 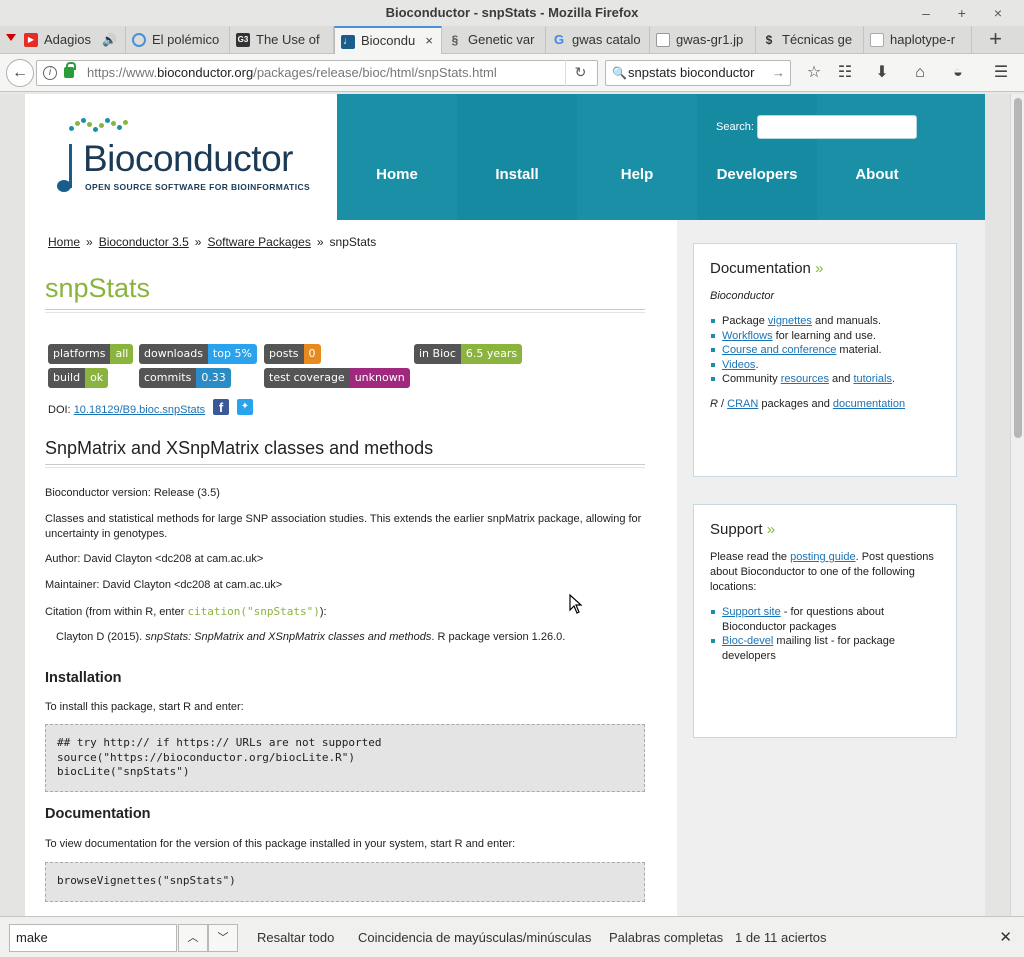 What do you see at coordinates (576, 603) in the screenshot?
I see `mouse-cursor-icon` at bounding box center [576, 603].